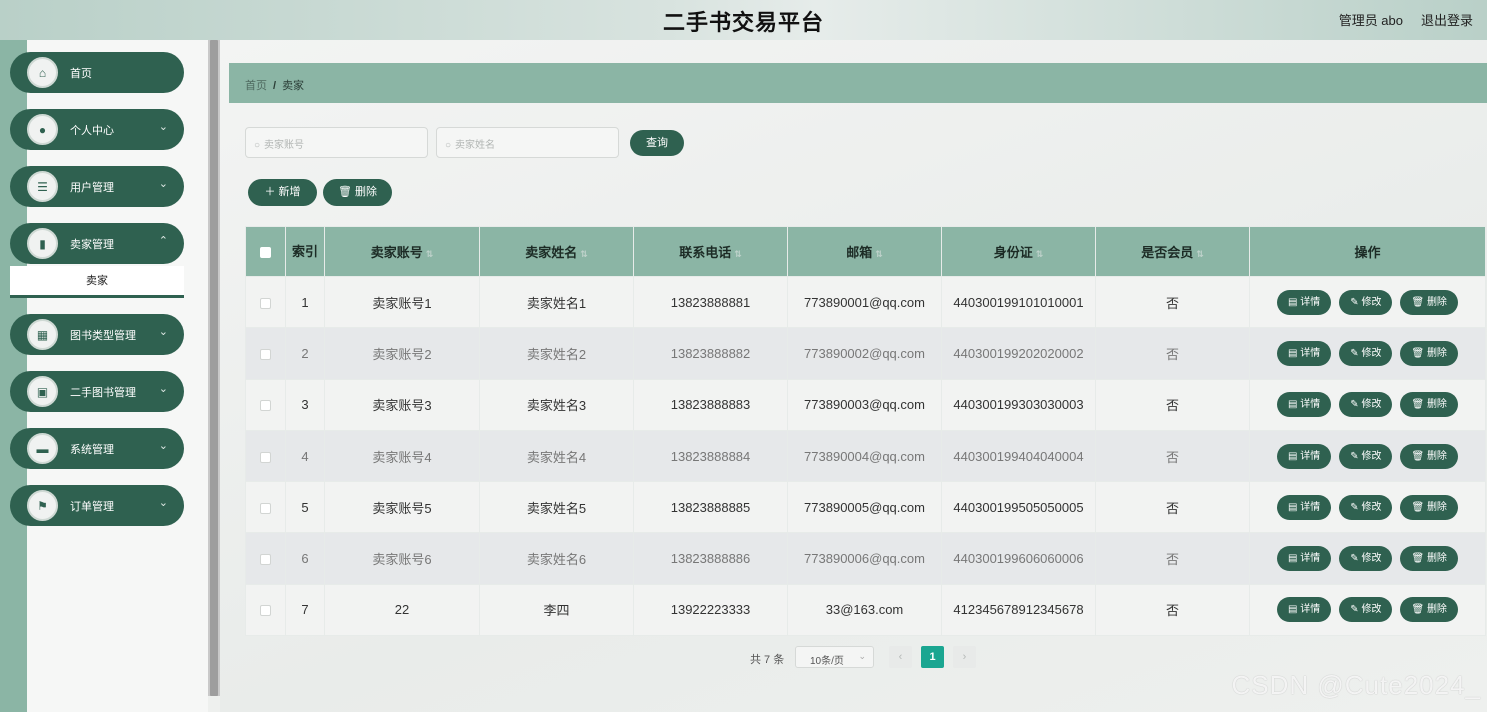 The width and height of the screenshot is (1487, 712). I want to click on col-account: 卖家账号 ⇅, so click(402, 251).